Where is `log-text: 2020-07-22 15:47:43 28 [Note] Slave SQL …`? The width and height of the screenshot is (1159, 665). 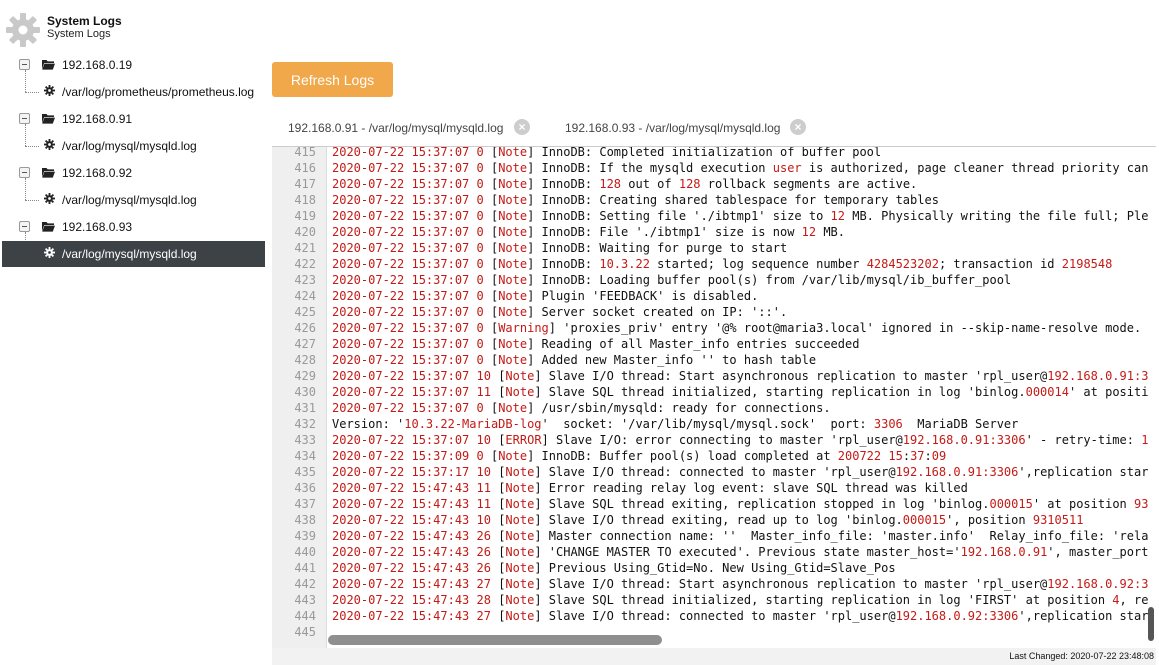
log-text: 2020-07-22 15:47:43 28 [Note] Slave SQL … is located at coordinates (740, 600).